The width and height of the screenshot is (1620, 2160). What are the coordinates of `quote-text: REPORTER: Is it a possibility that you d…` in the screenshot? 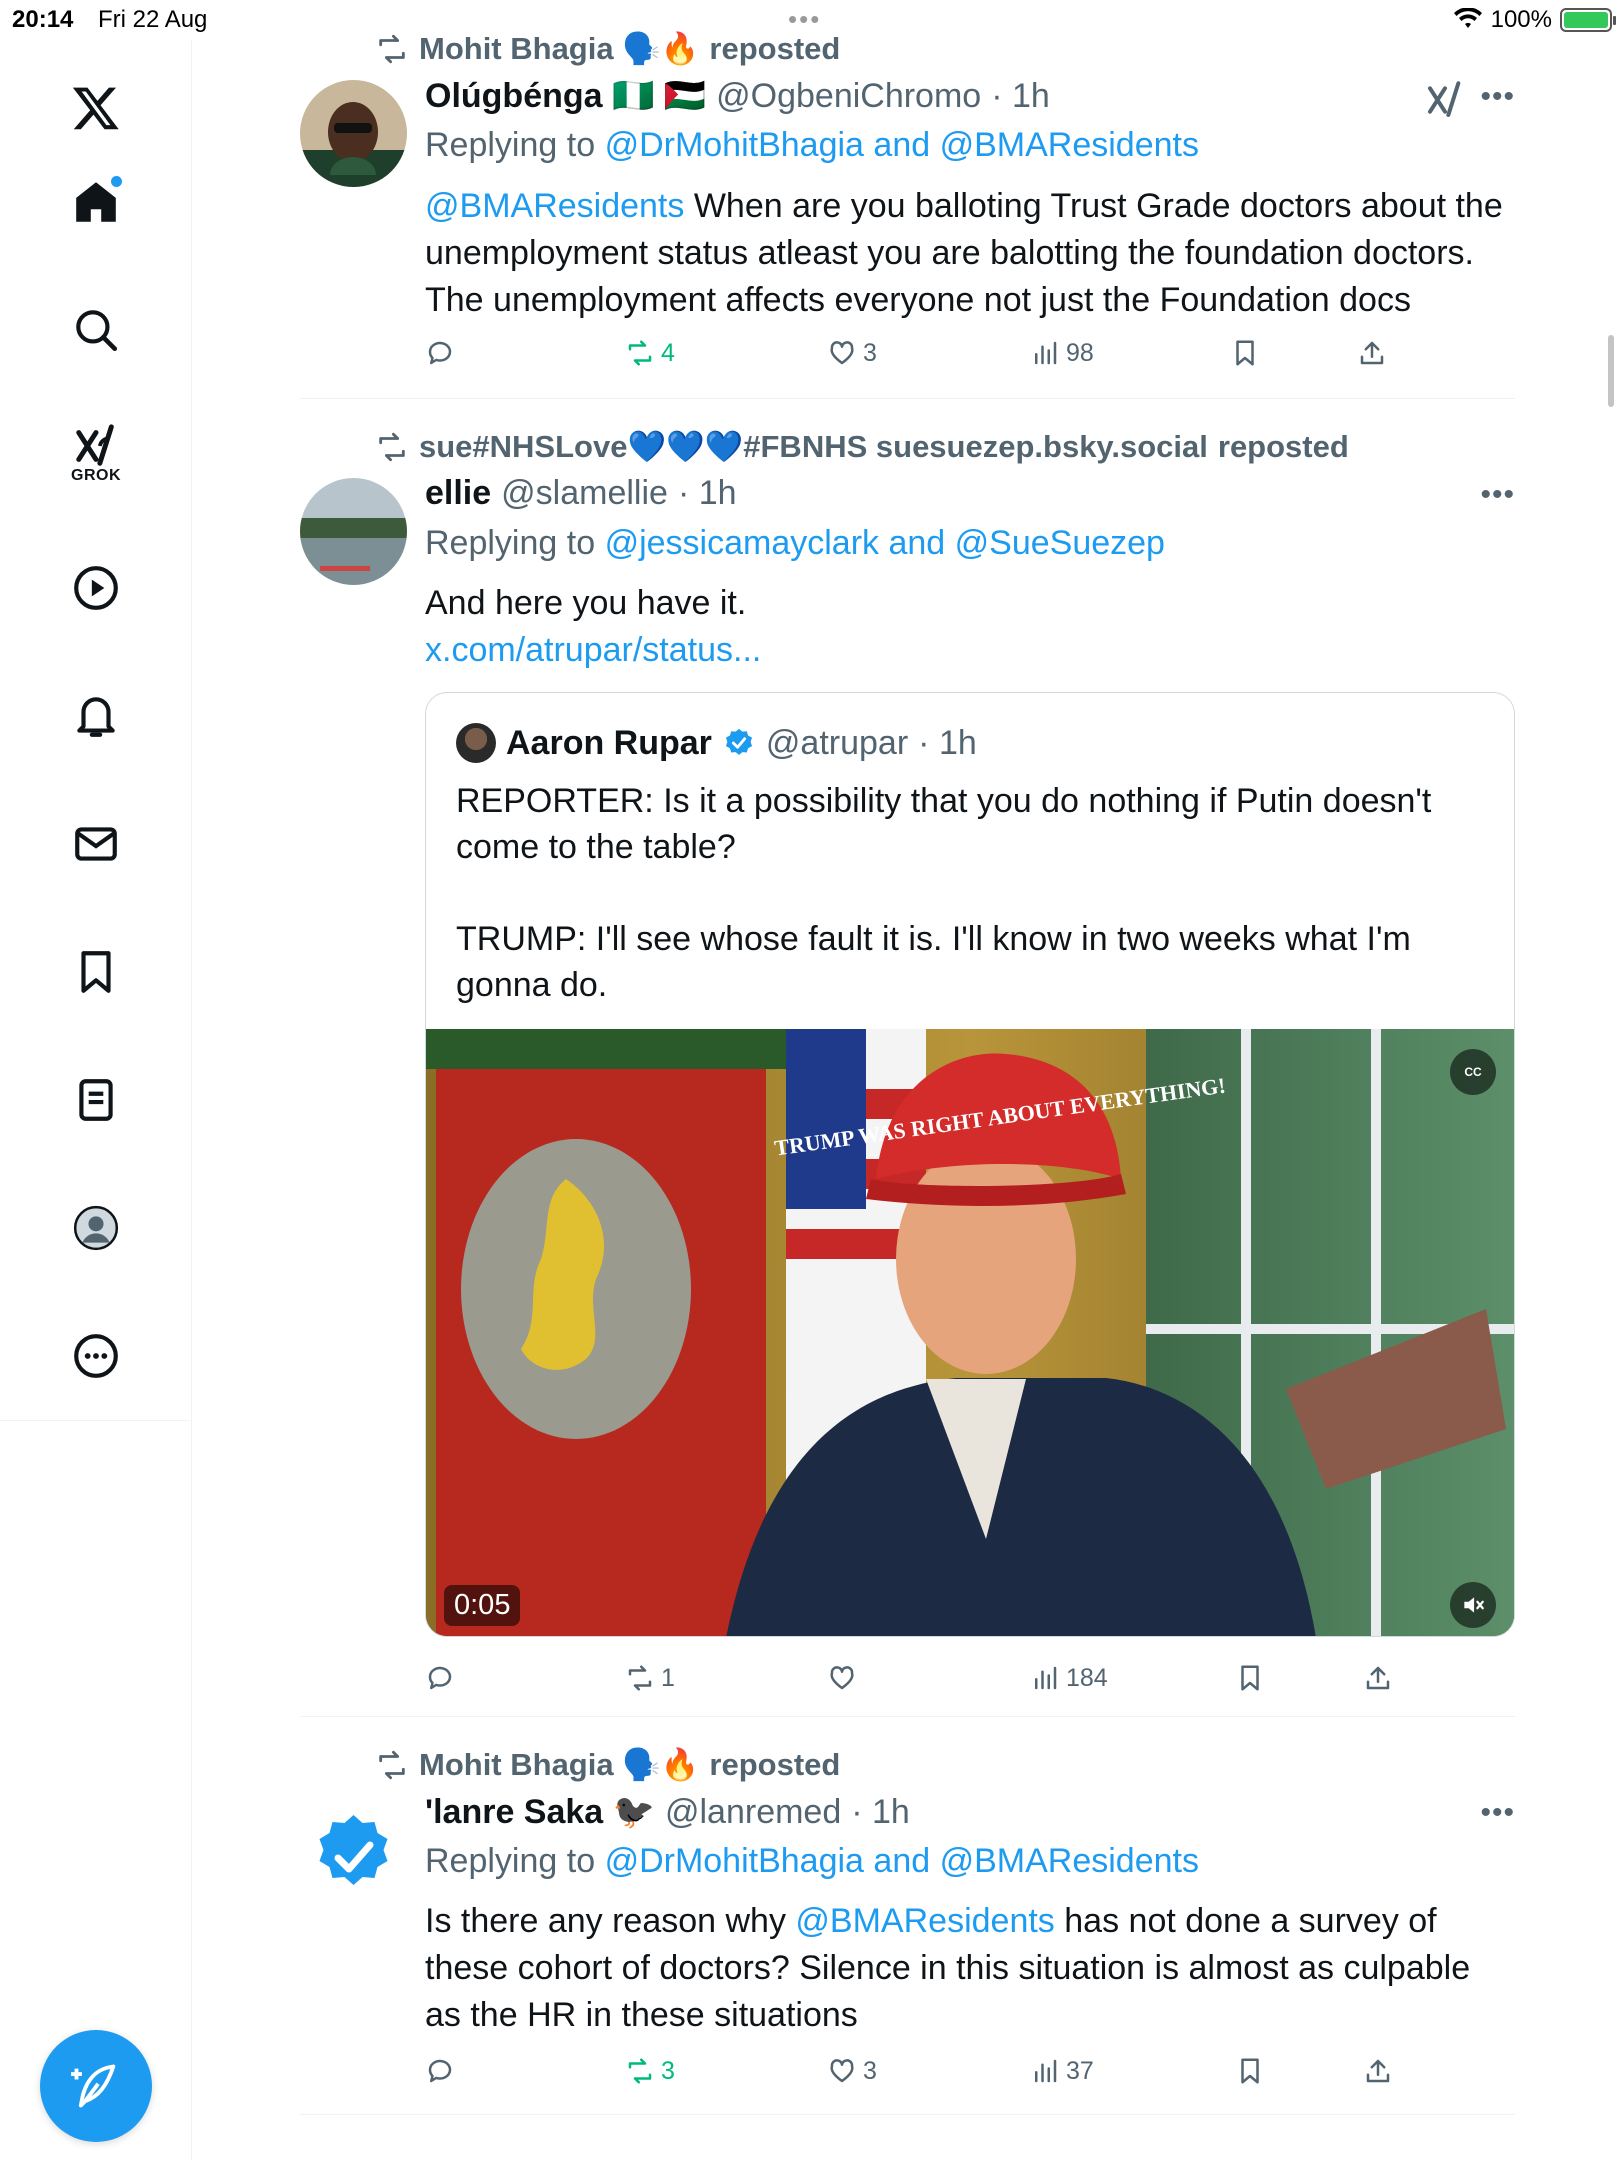 It's located at (966, 893).